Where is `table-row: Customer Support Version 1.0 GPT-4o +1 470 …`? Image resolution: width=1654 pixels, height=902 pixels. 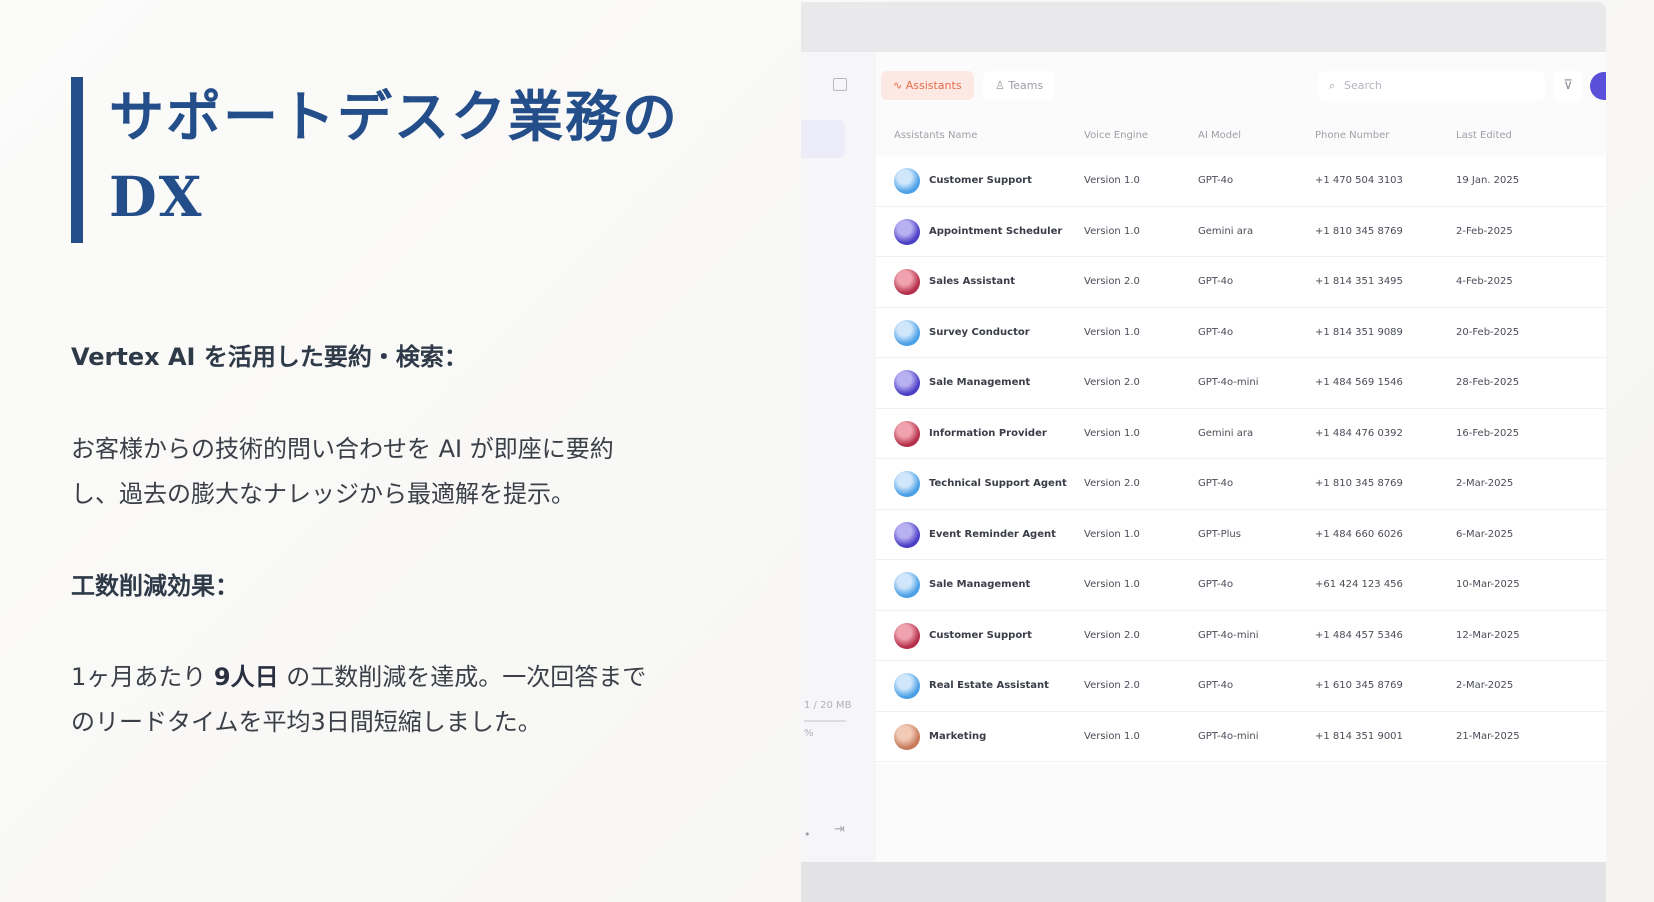 table-row: Customer Support Version 1.0 GPT-4o +1 470 … is located at coordinates (1241, 181).